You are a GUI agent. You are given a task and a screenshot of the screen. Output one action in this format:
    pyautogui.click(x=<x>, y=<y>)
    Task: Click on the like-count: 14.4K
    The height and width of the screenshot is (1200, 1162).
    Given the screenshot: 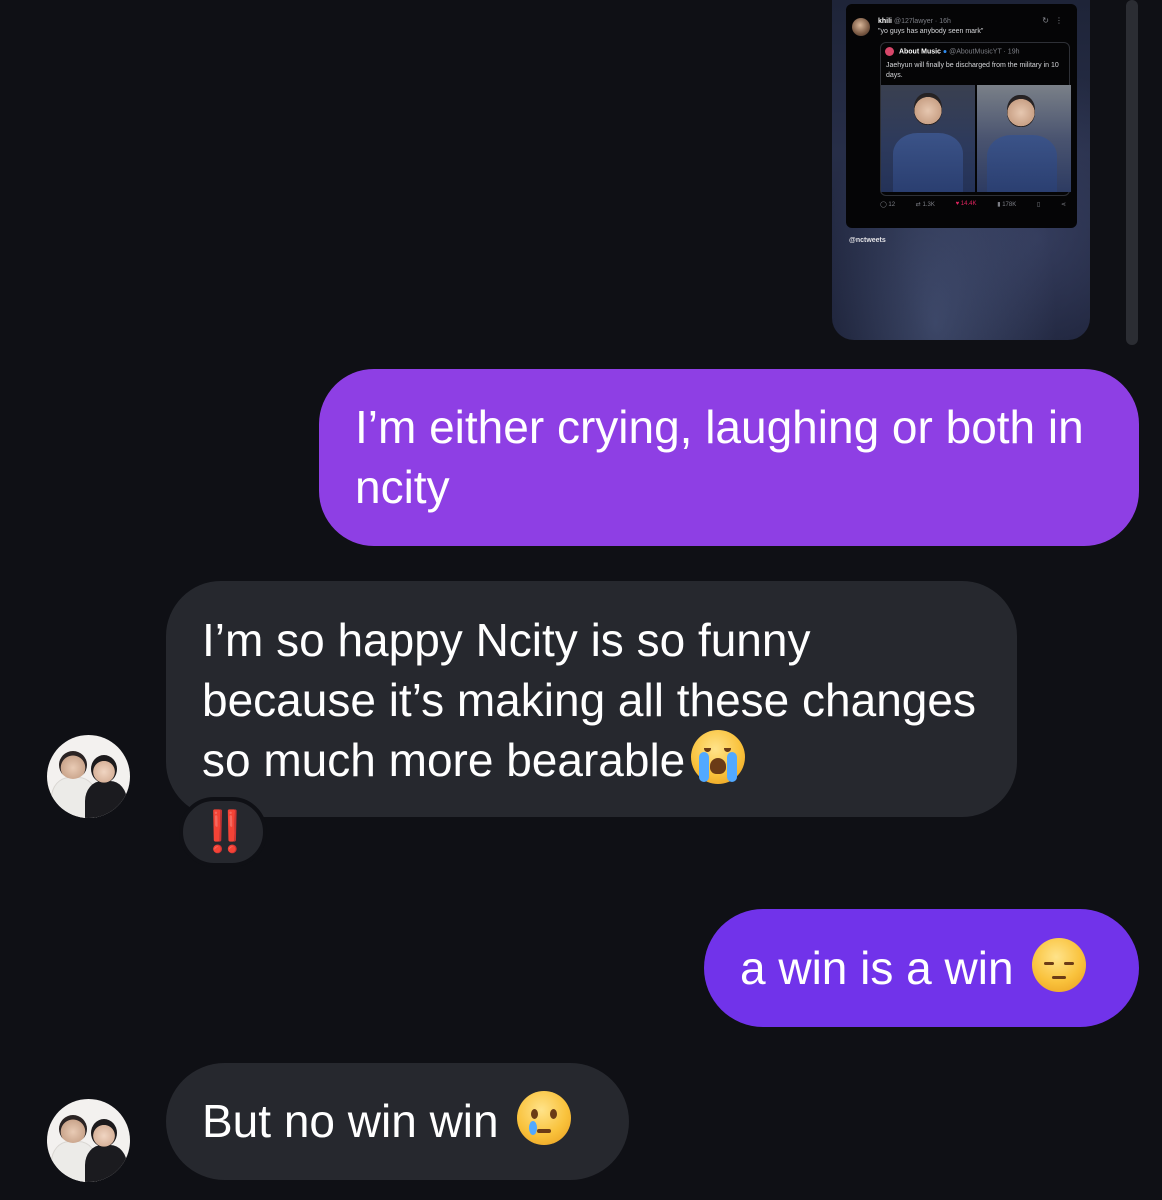 What is the action you would take?
    pyautogui.click(x=968, y=204)
    